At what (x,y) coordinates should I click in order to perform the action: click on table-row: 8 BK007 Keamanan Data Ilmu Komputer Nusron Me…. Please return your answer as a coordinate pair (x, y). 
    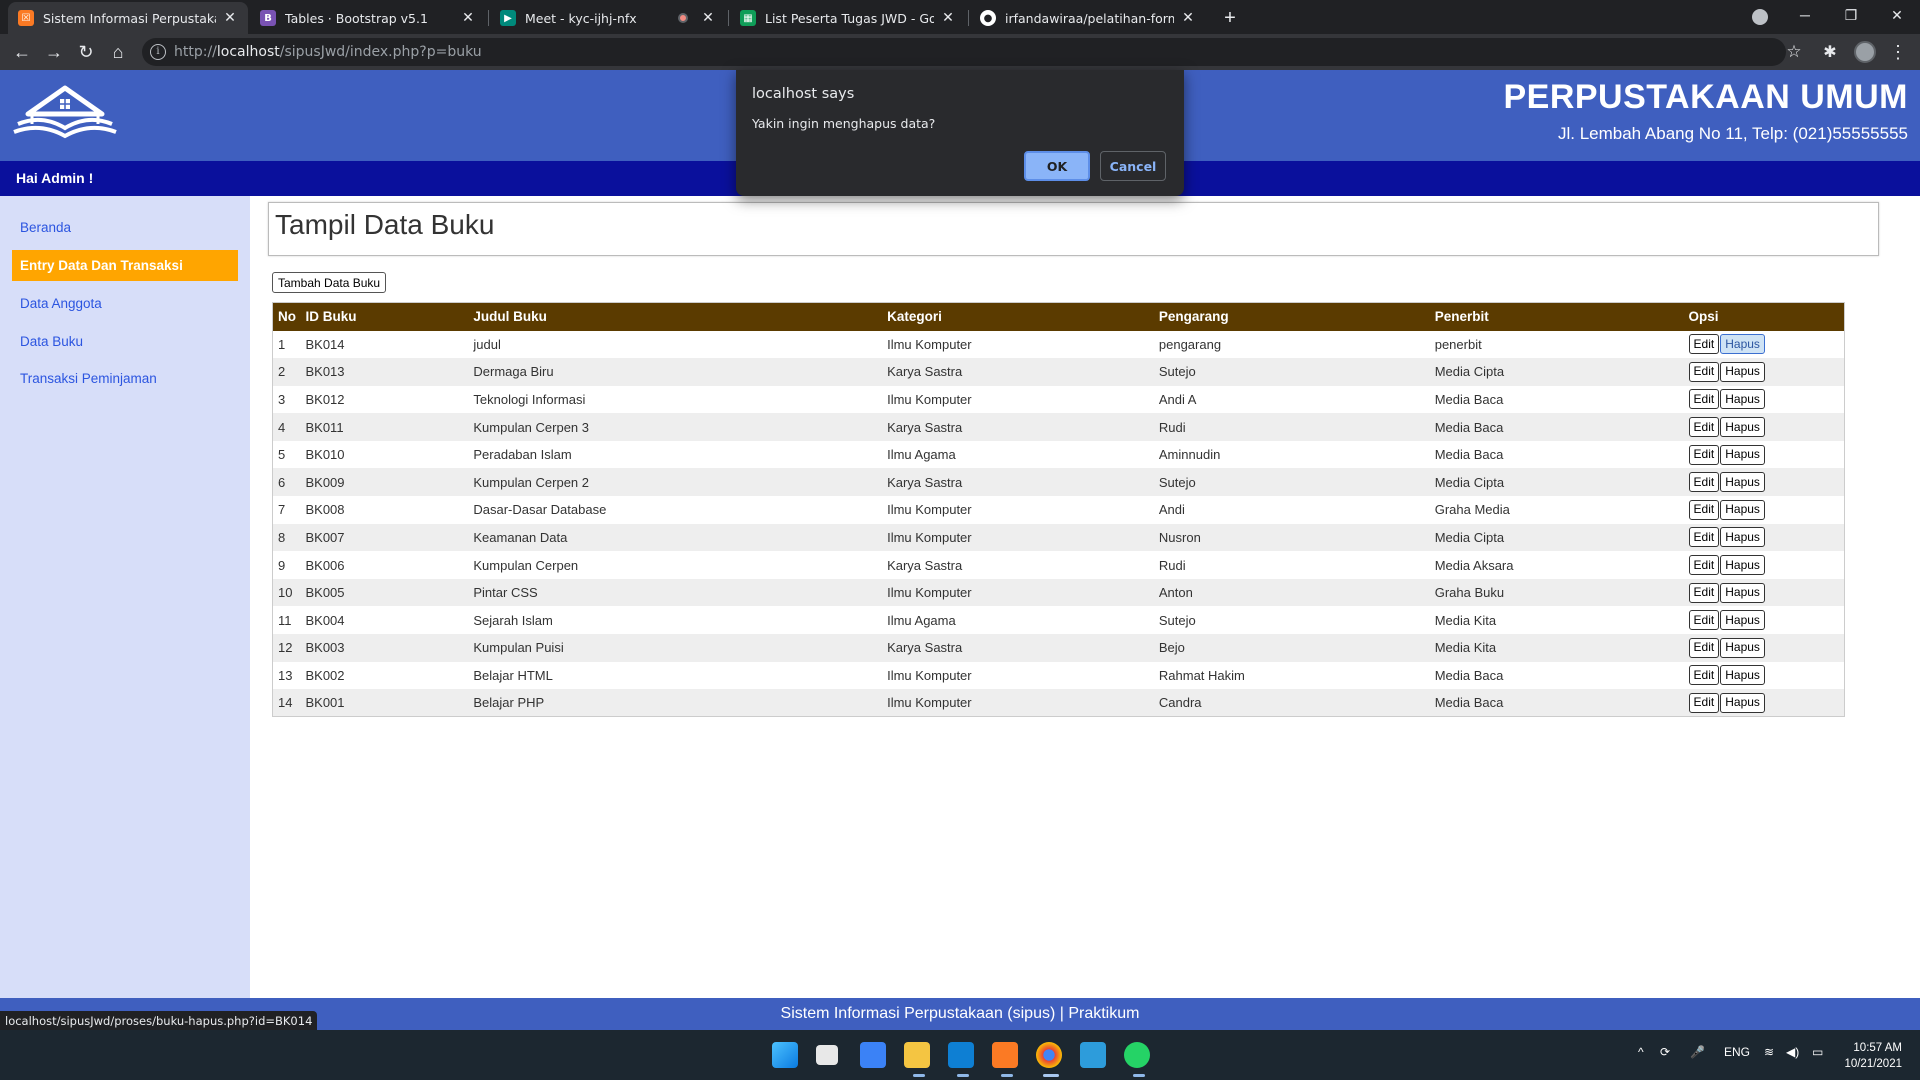
    Looking at the image, I should click on (1058, 537).